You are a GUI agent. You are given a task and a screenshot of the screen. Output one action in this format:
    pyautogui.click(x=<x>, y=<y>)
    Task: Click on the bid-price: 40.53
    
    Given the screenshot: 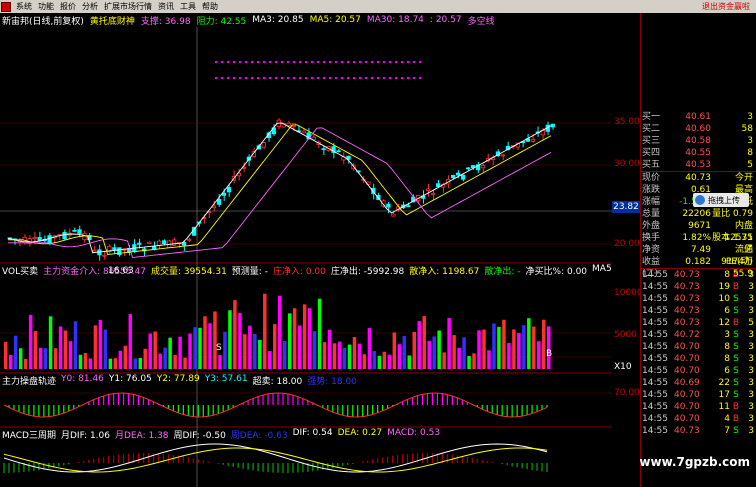 What is the action you would take?
    pyautogui.click(x=698, y=165)
    